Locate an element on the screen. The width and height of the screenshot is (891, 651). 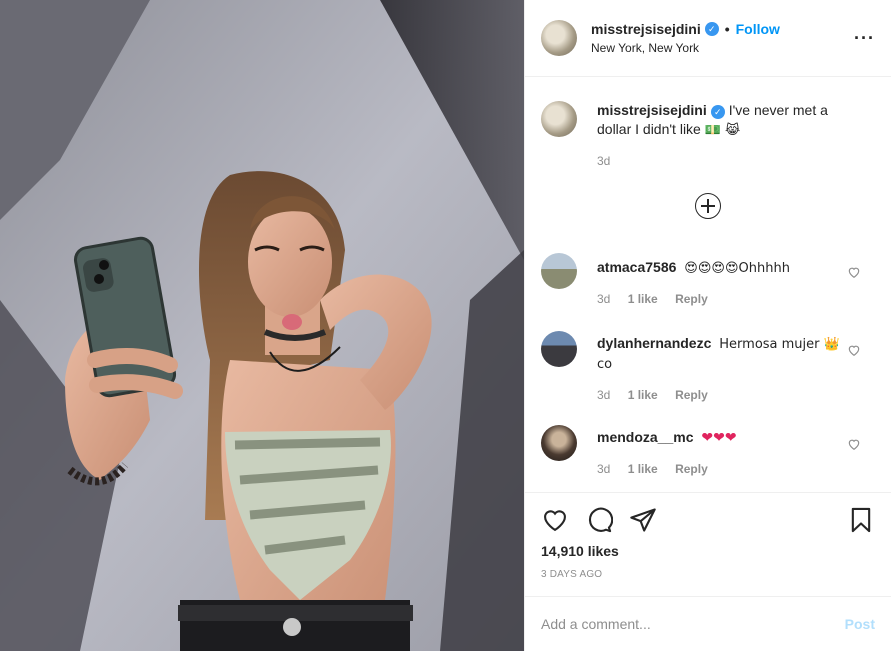
follow-button: Follow is located at coordinates (758, 29).